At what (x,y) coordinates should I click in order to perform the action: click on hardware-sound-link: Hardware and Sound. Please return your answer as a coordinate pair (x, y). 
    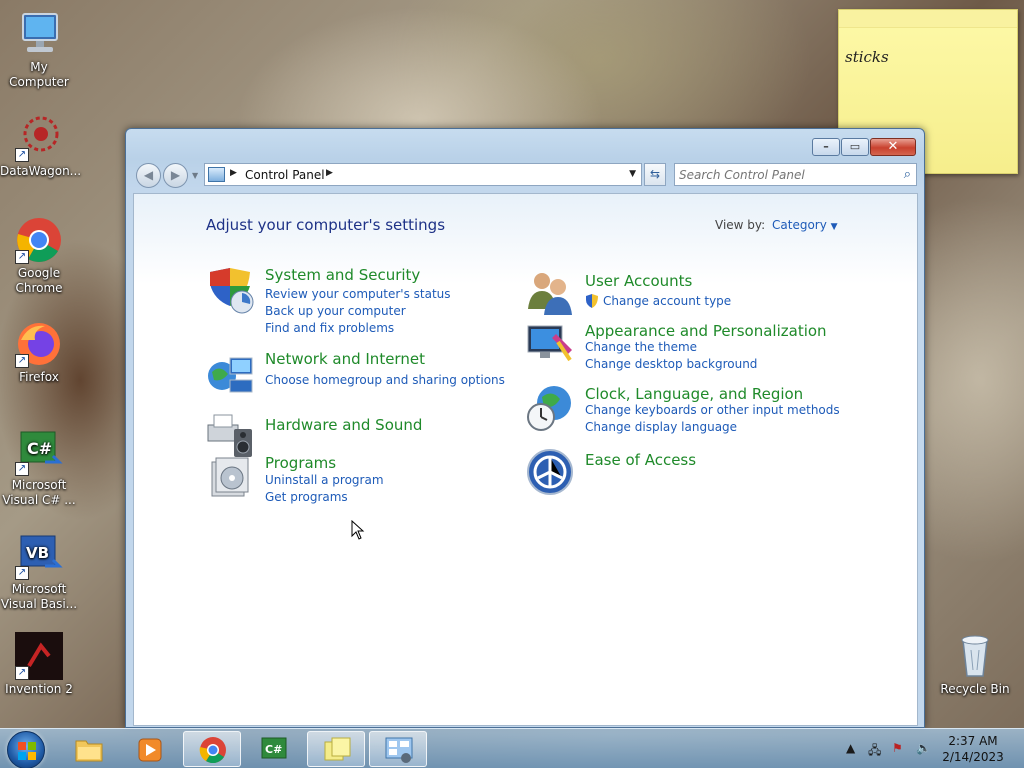
    Looking at the image, I should click on (343, 425).